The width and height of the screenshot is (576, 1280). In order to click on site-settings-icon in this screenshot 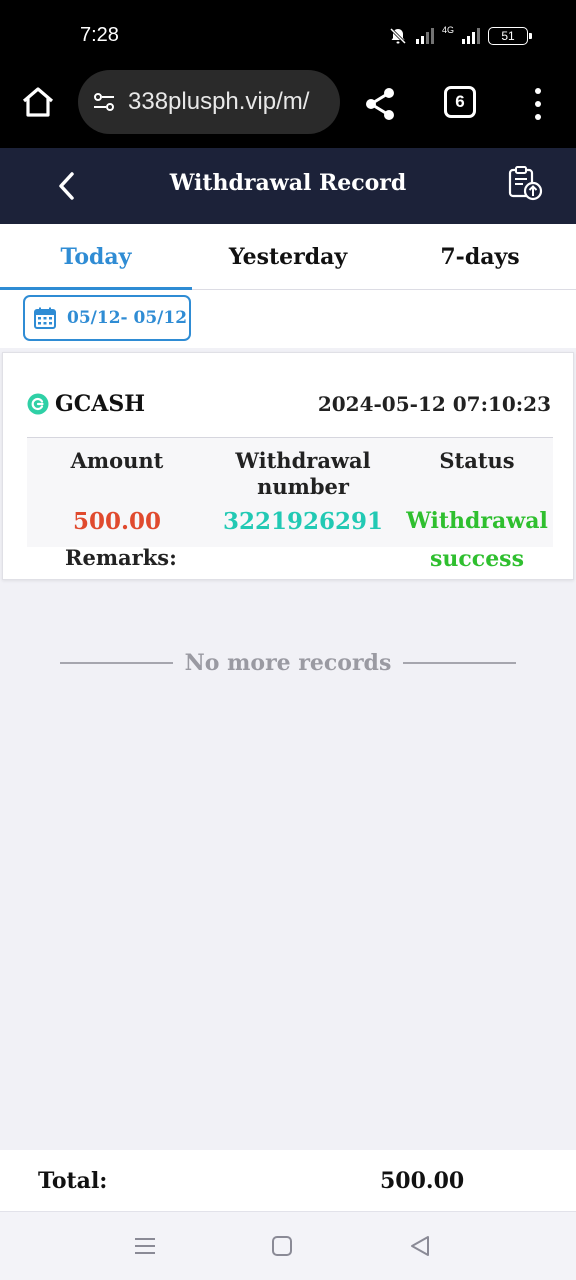, I will do `click(104, 102)`.